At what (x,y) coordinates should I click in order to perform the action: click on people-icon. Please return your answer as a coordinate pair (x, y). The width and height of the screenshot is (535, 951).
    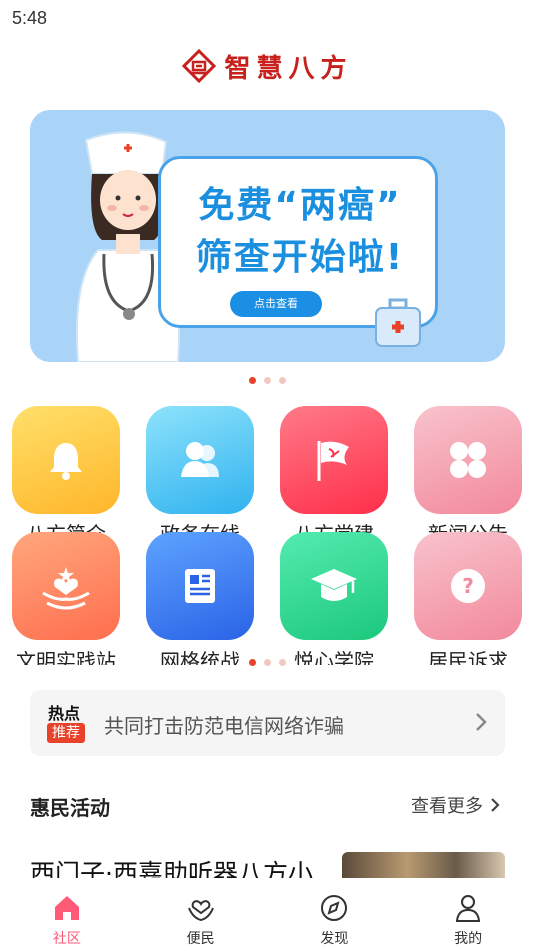
    Looking at the image, I should click on (200, 459).